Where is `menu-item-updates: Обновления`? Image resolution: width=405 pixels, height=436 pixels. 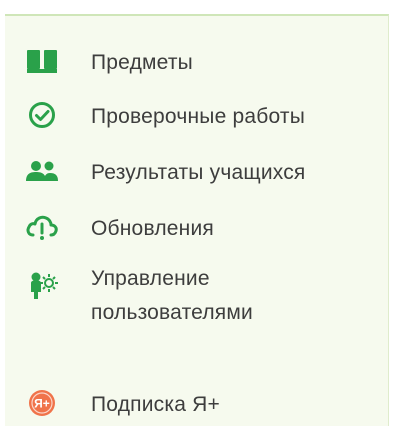
menu-item-updates: Обновления is located at coordinates (195, 229).